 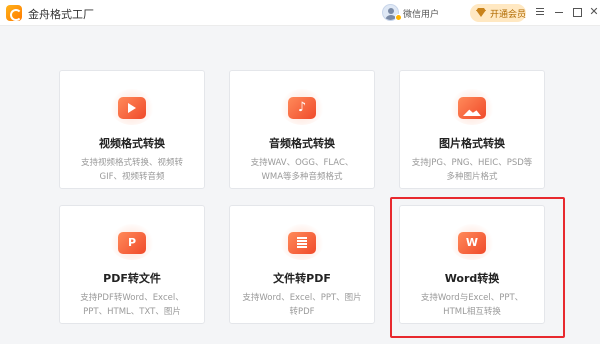 What do you see at coordinates (302, 143) in the screenshot?
I see `card-title: 音频格式转换` at bounding box center [302, 143].